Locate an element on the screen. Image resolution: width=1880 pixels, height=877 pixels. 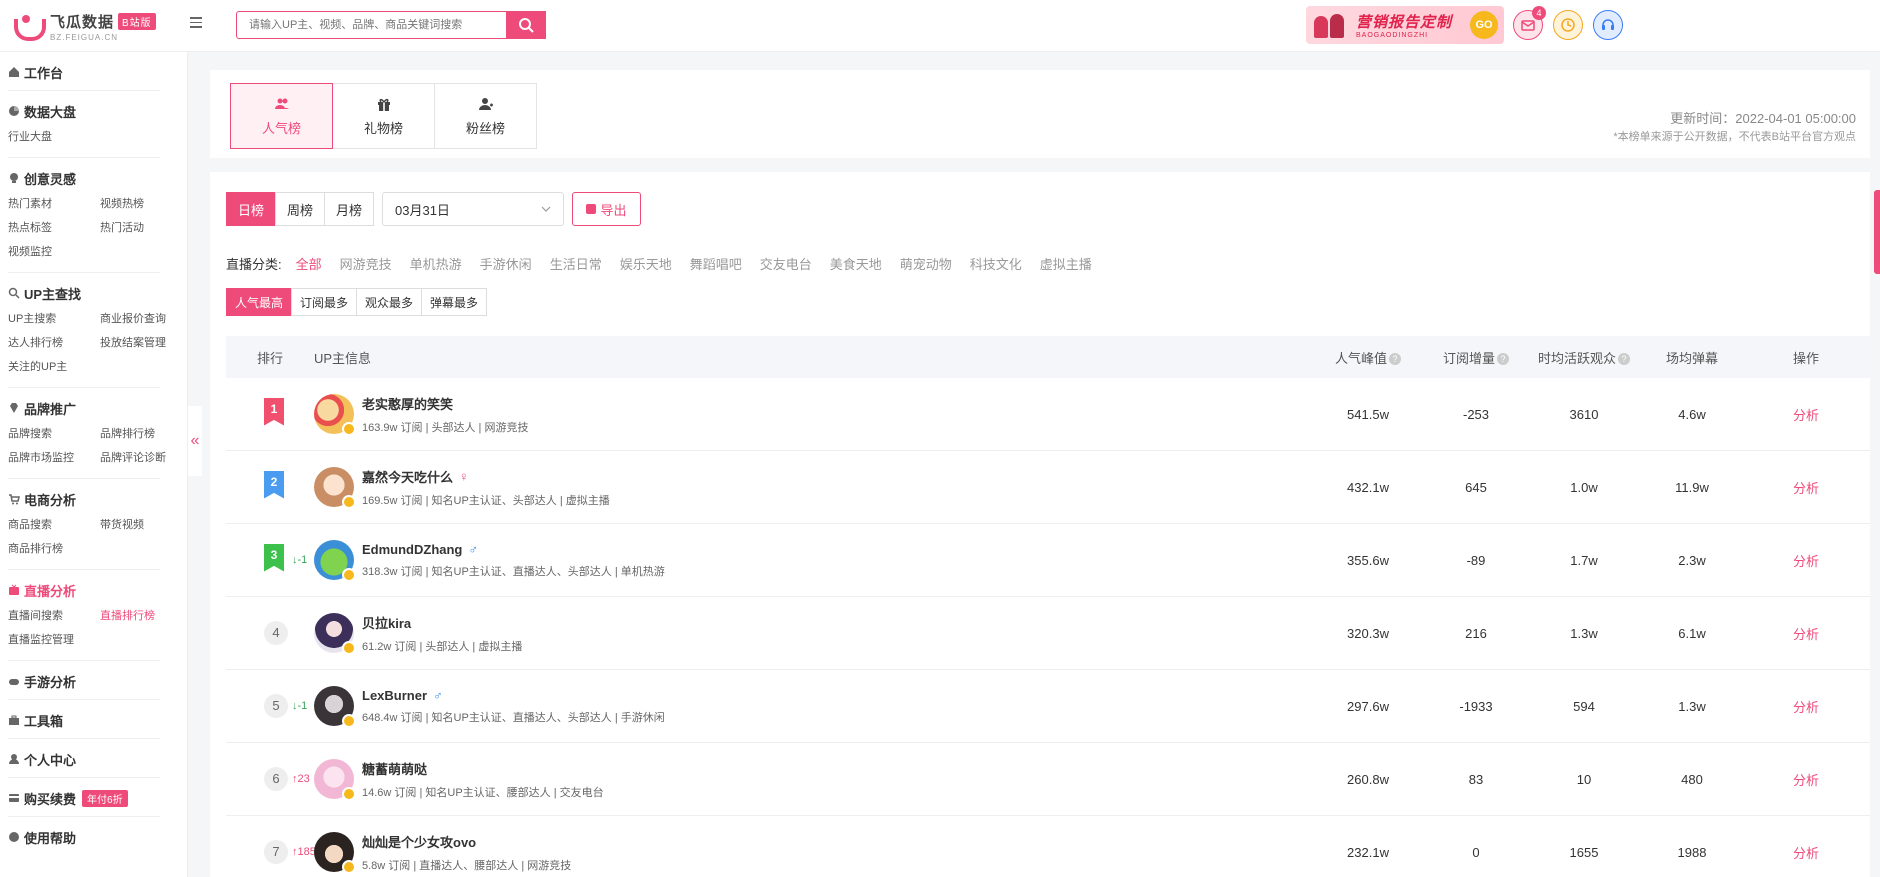
header-viewers: 时均活跃观众? is located at coordinates (1584, 357).